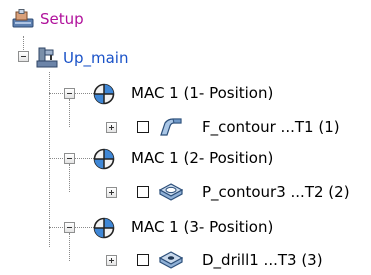  Describe the element at coordinates (47, 57) in the screenshot. I see `machine-icon` at that location.